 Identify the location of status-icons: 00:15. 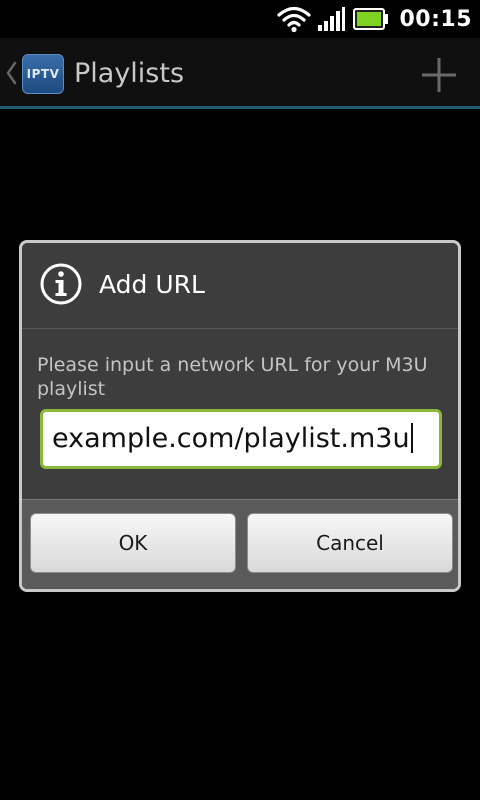
(374, 19).